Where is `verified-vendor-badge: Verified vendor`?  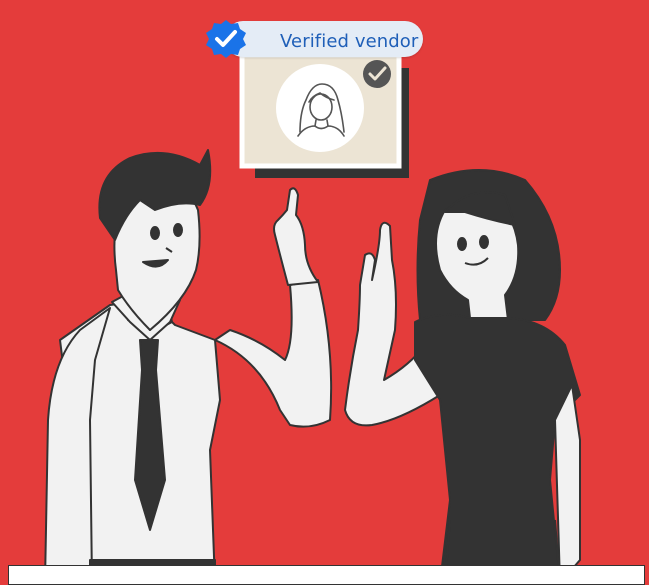
verified-vendor-badge: Verified vendor is located at coordinates (313, 39).